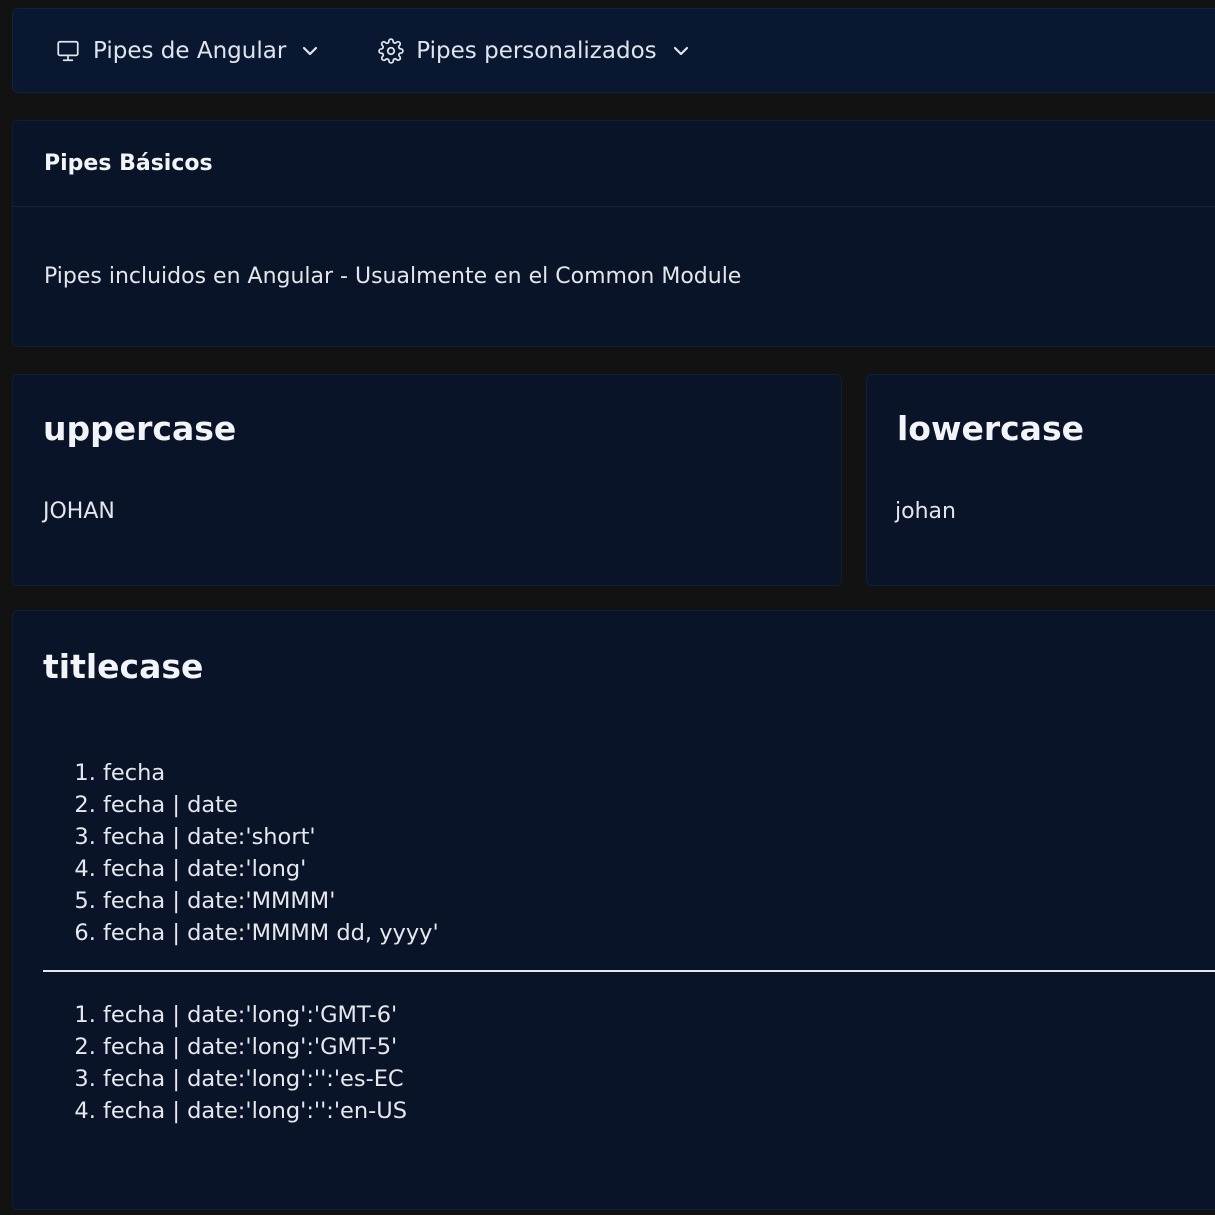  Describe the element at coordinates (79, 511) in the screenshot. I see `uppercase-card-value: JOHAN` at that location.